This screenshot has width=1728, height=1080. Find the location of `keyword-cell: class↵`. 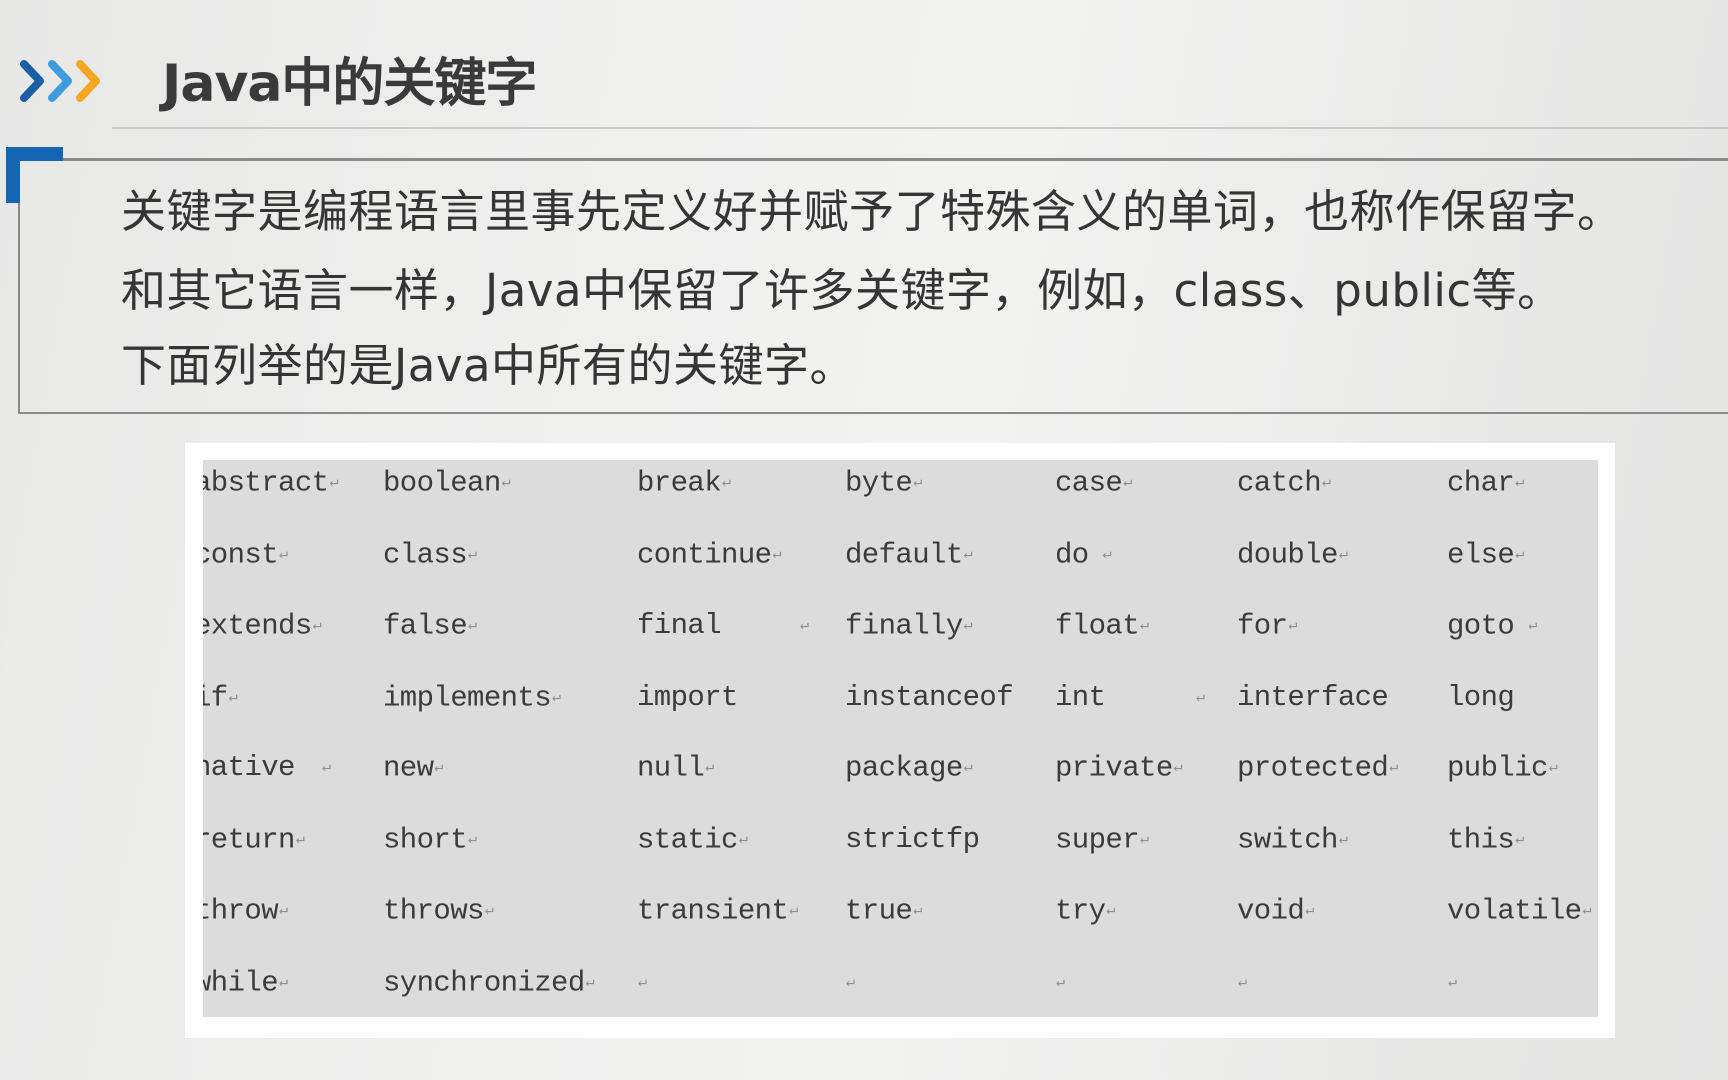

keyword-cell: class↵ is located at coordinates (430, 555).